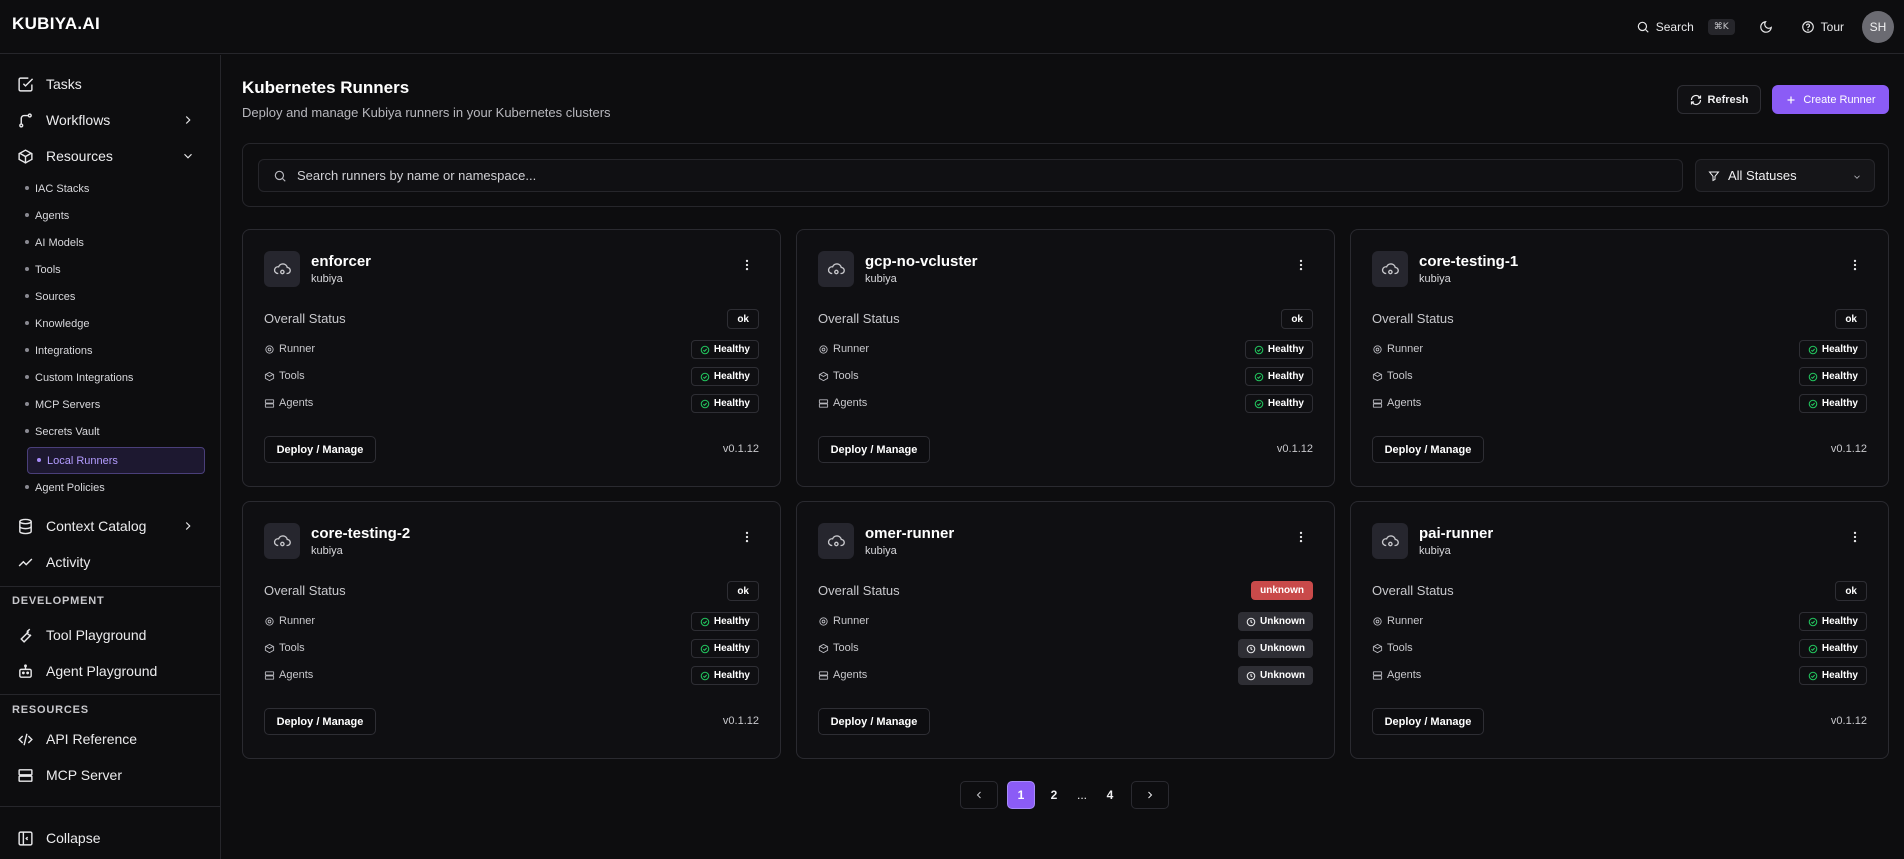 The width and height of the screenshot is (1904, 859). Describe the element at coordinates (110, 120) in the screenshot. I see `sidebar-item-workflows: Workflows` at that location.